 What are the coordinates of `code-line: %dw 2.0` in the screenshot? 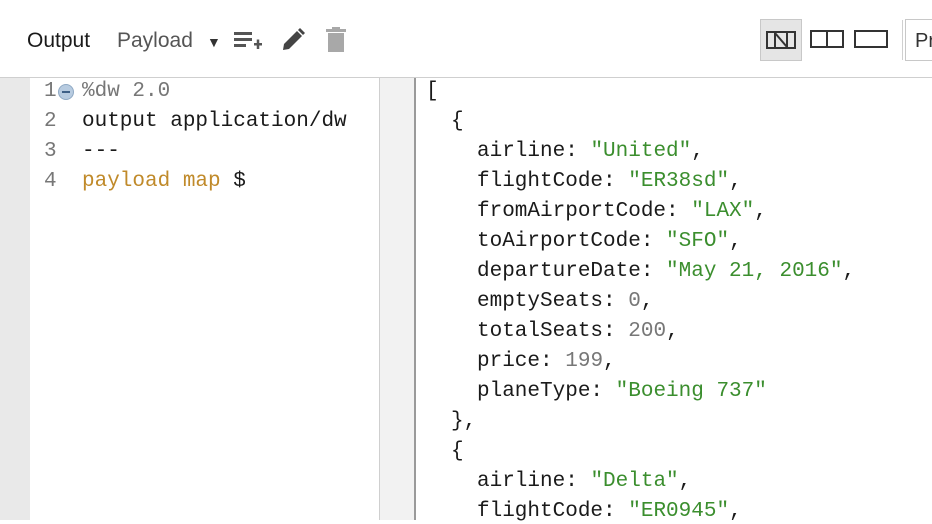 It's located at (126, 92).